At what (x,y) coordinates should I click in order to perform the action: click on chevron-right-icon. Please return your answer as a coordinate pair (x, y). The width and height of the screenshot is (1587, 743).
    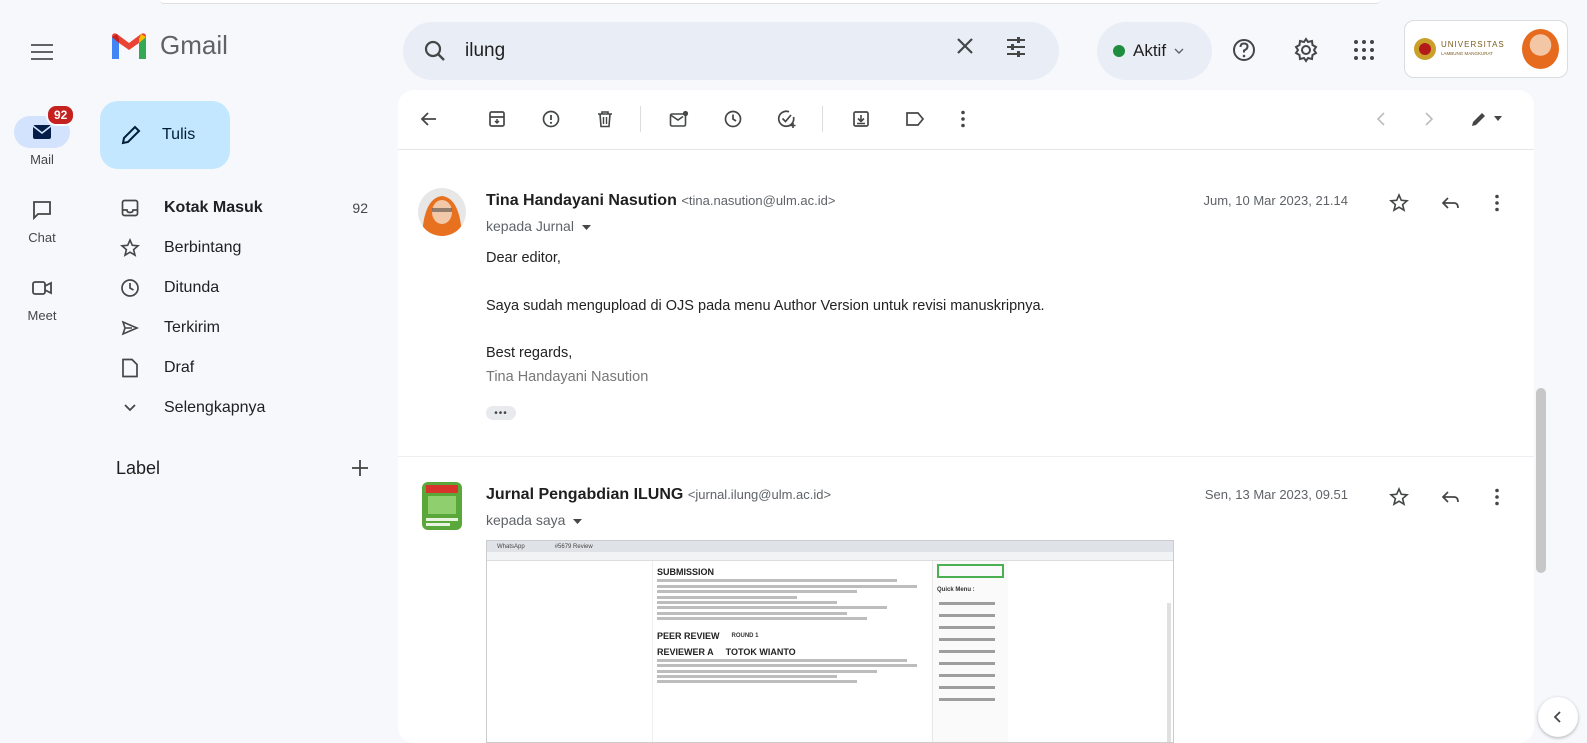
    Looking at the image, I should click on (1429, 119).